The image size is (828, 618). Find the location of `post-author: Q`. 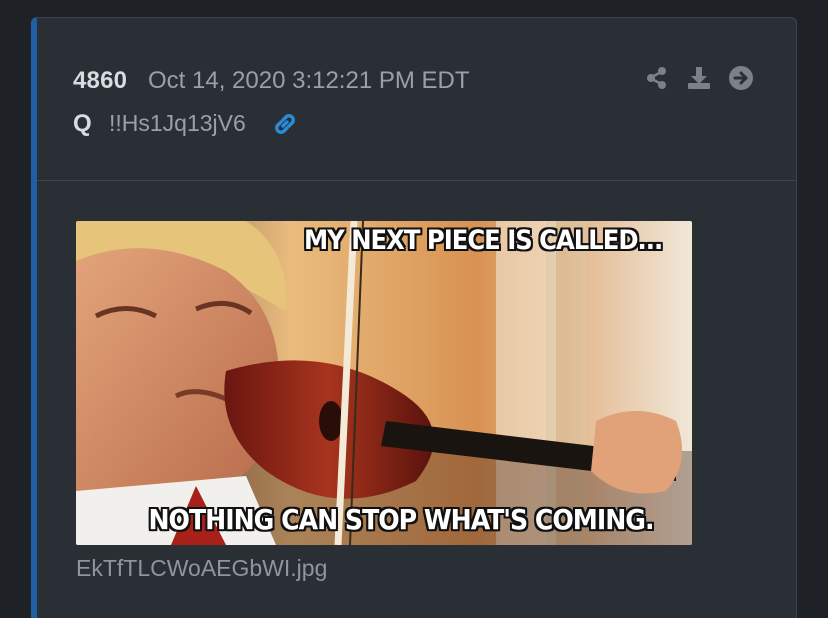

post-author: Q is located at coordinates (82, 123).